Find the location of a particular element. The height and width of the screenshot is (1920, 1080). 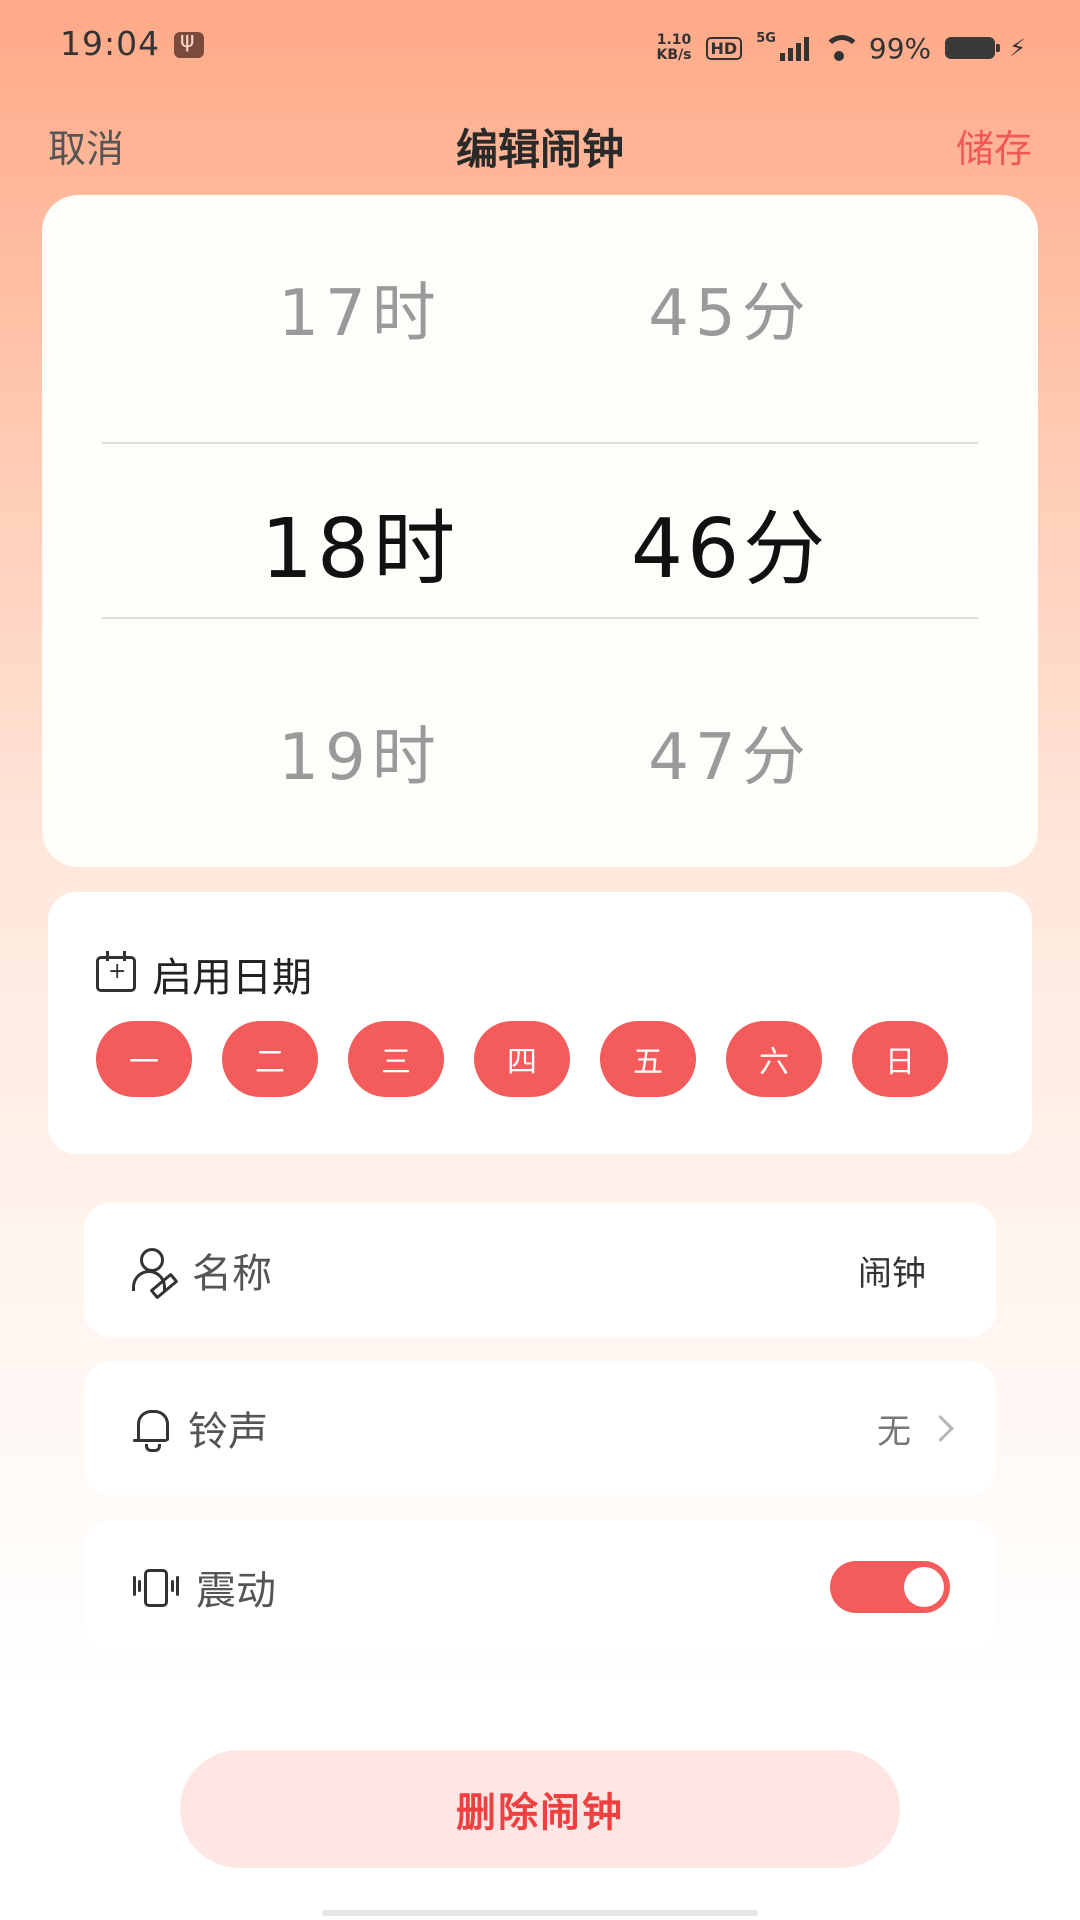

network-type: 5G is located at coordinates (766, 38).